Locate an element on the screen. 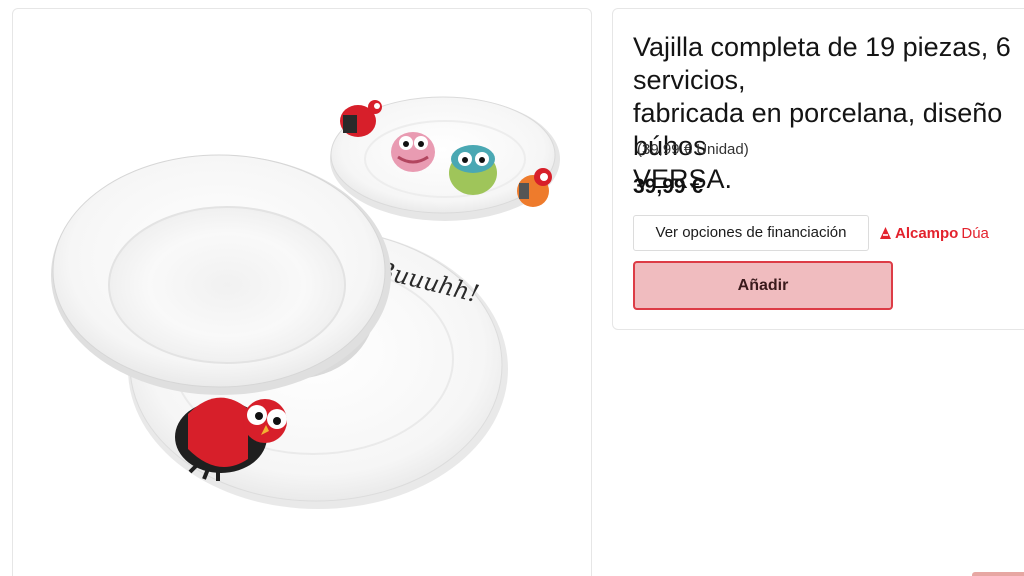 The image size is (1024, 576). soup-bowl is located at coordinates (221, 274).